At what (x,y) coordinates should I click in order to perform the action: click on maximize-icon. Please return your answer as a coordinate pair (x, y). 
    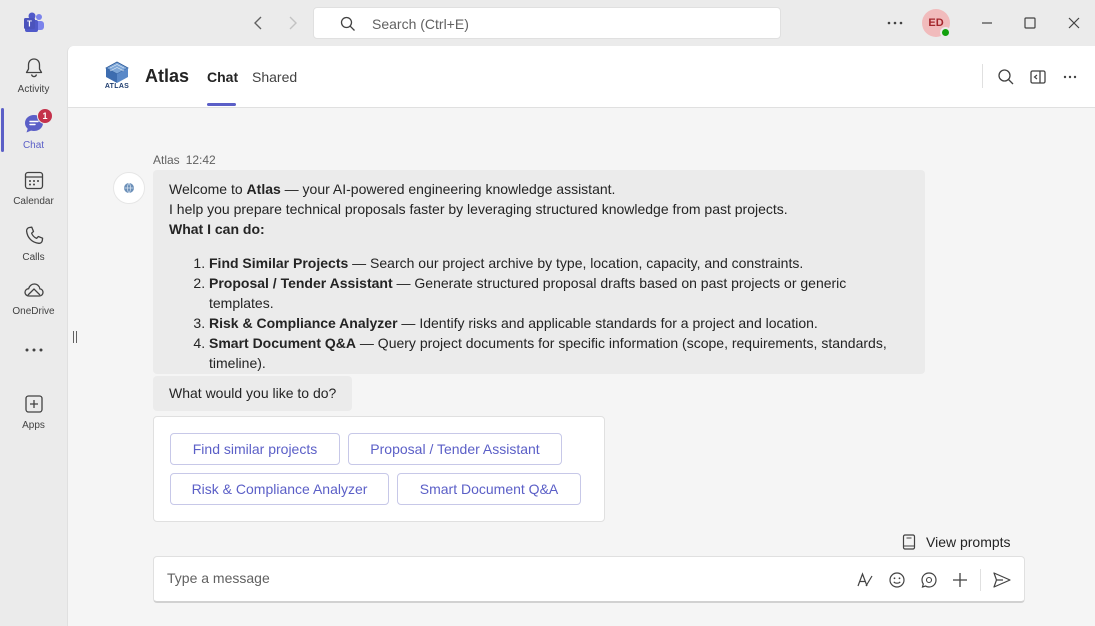
    Looking at the image, I should click on (1030, 23).